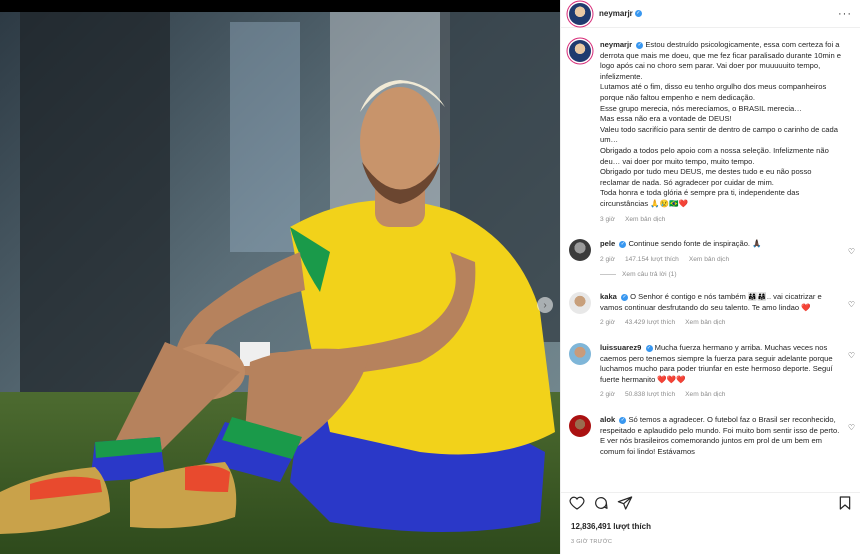 This screenshot has width=860, height=554. I want to click on more-options-icon: ···, so click(845, 14).